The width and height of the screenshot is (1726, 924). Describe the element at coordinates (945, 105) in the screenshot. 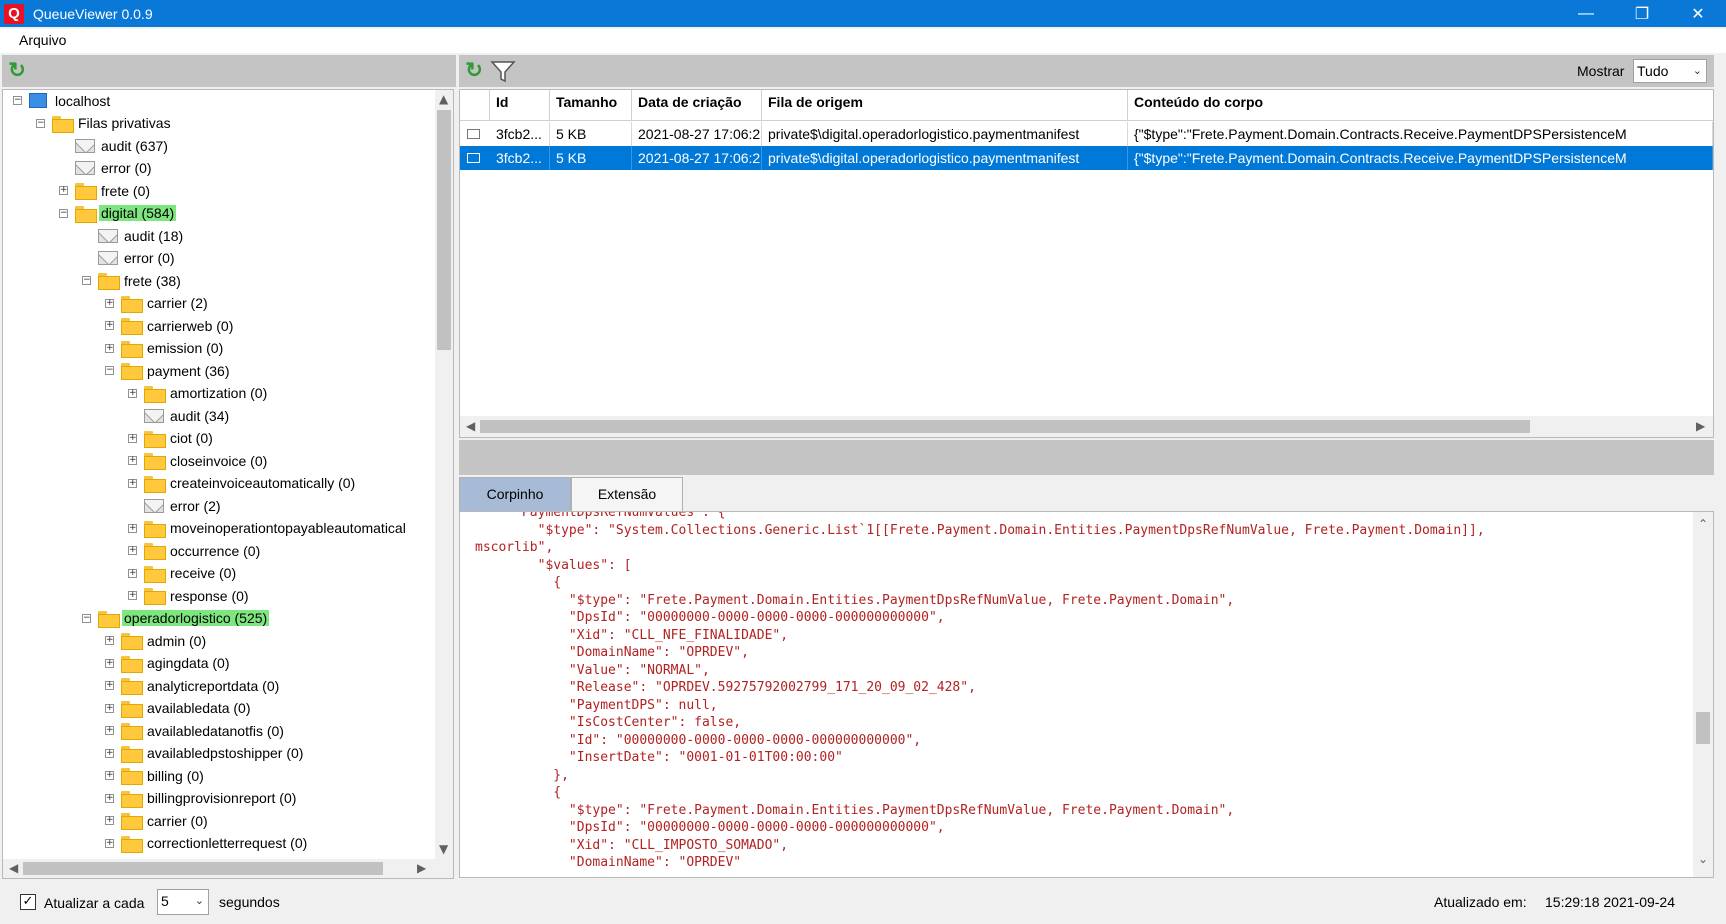

I see `col-head-queue: Fila de origem` at that location.